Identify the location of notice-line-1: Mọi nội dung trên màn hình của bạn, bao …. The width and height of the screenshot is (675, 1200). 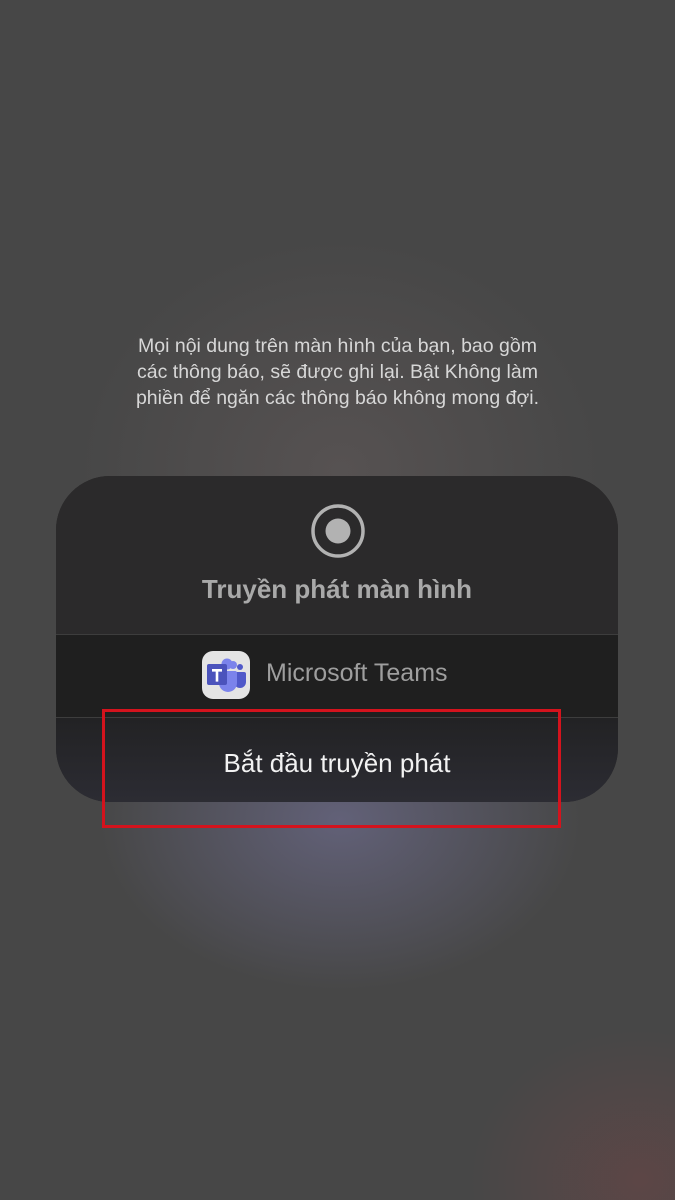
(337, 346).